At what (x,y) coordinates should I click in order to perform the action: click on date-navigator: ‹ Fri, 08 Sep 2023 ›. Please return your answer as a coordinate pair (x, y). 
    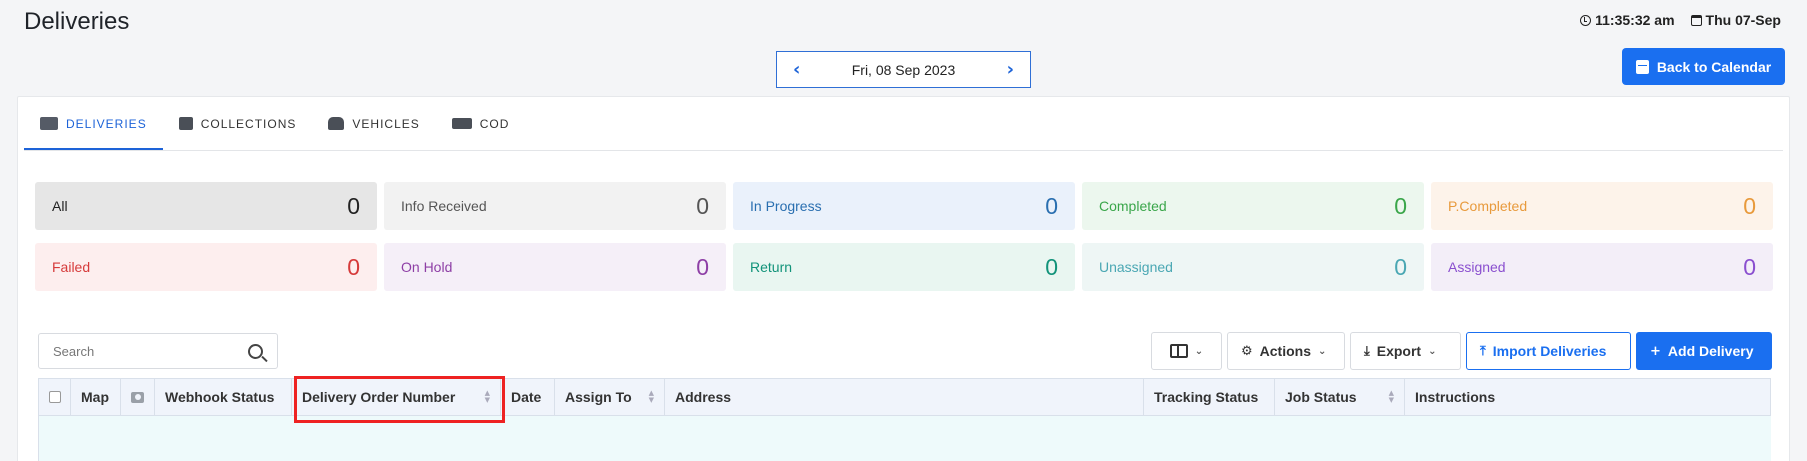
    Looking at the image, I should click on (903, 69).